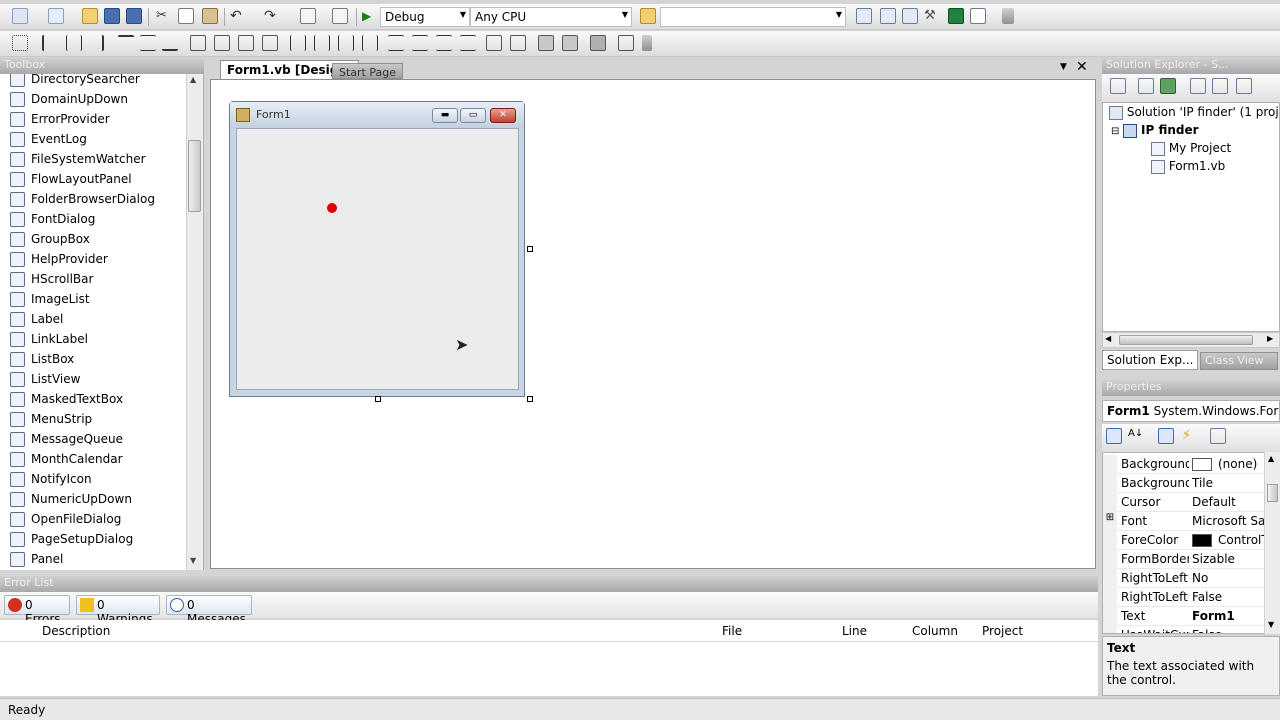 The height and width of the screenshot is (720, 1280). What do you see at coordinates (888, 16) in the screenshot?
I see `properties-window-icon` at bounding box center [888, 16].